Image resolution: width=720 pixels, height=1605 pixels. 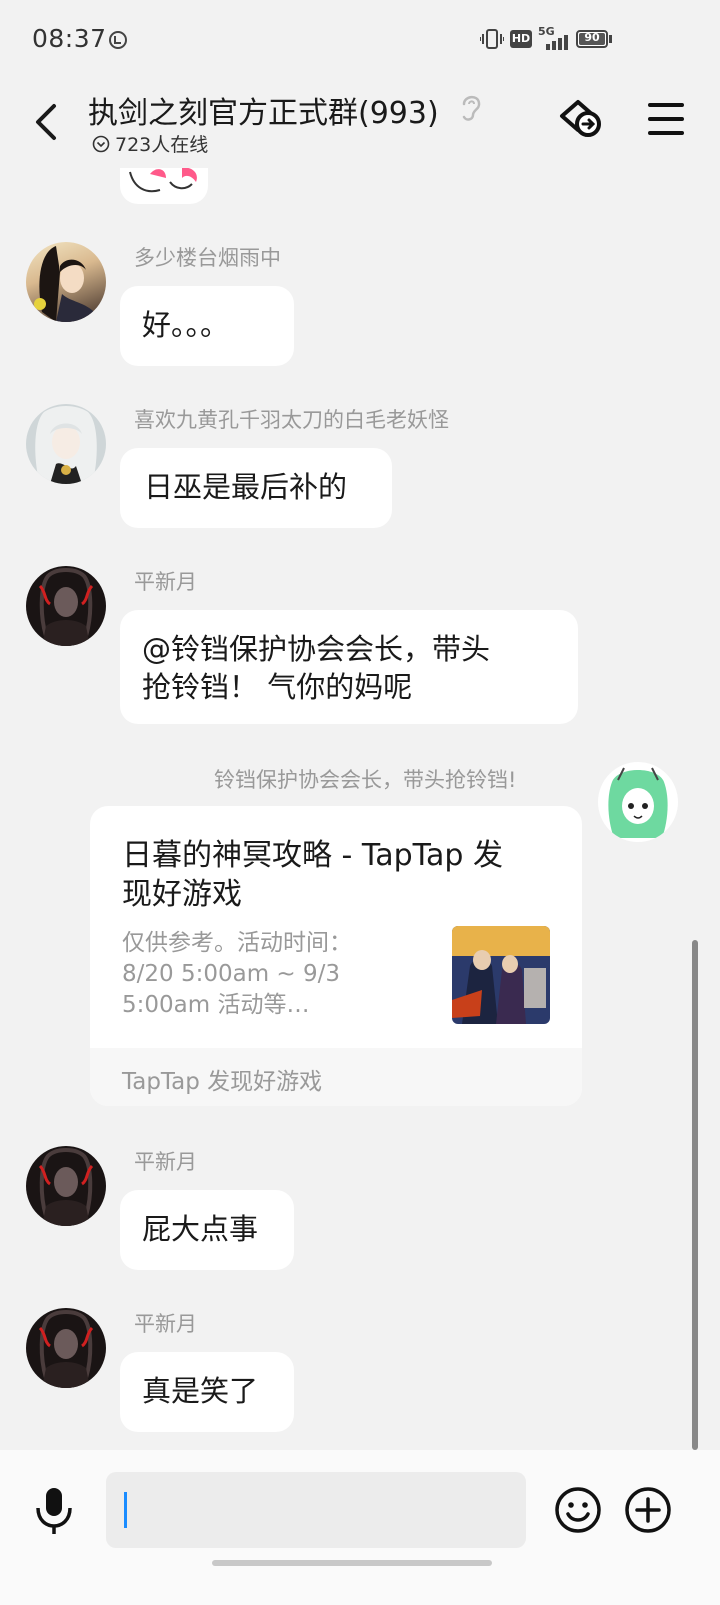 What do you see at coordinates (610, 39) in the screenshot?
I see `battery-tip` at bounding box center [610, 39].